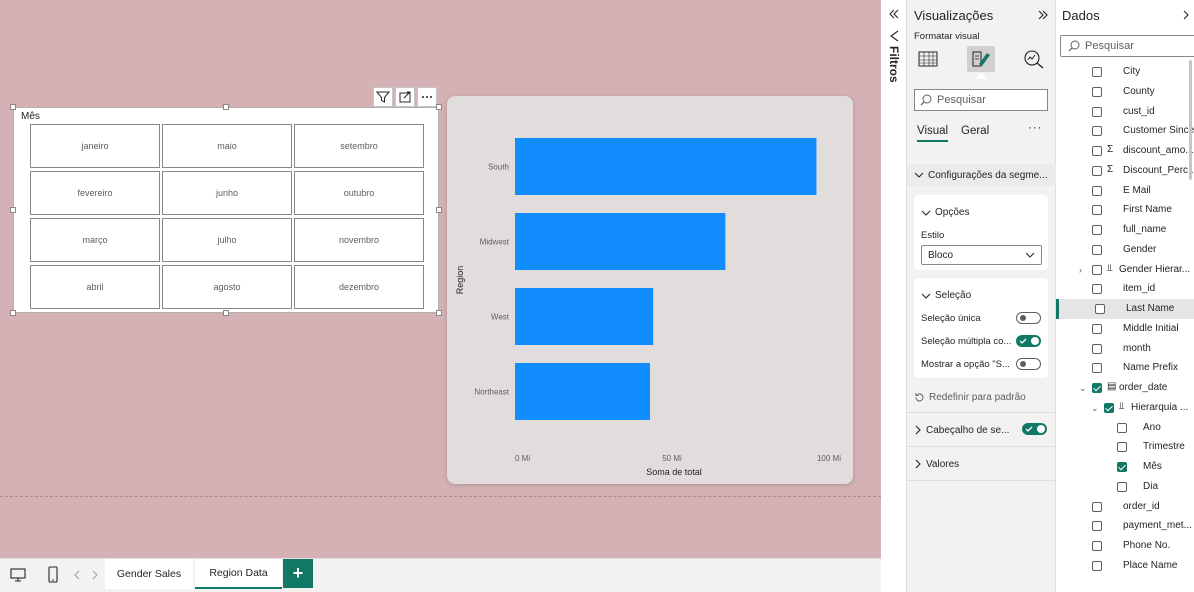 The image size is (1194, 592). Describe the element at coordinates (1125, 131) in the screenshot. I see `field-item: Customer Since` at that location.